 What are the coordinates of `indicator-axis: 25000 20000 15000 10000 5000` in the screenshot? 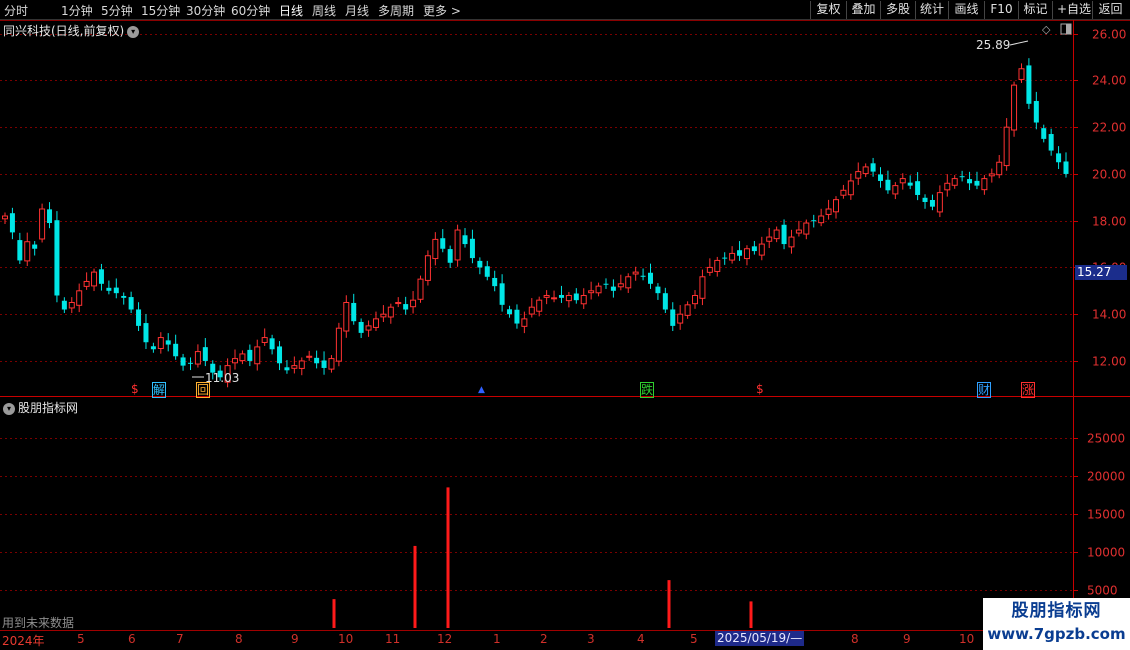 It's located at (1099, 515).